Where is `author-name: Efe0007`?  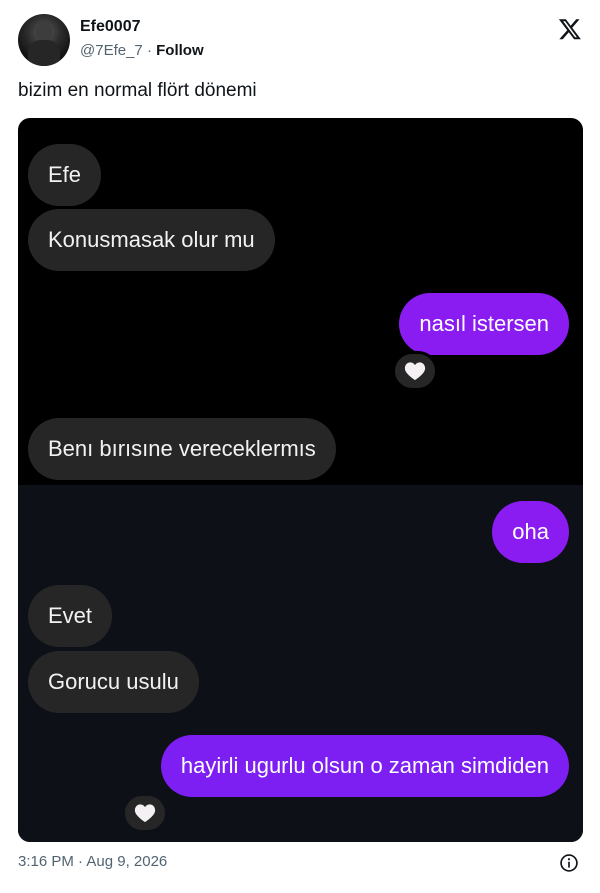
author-name: Efe0007 is located at coordinates (110, 27).